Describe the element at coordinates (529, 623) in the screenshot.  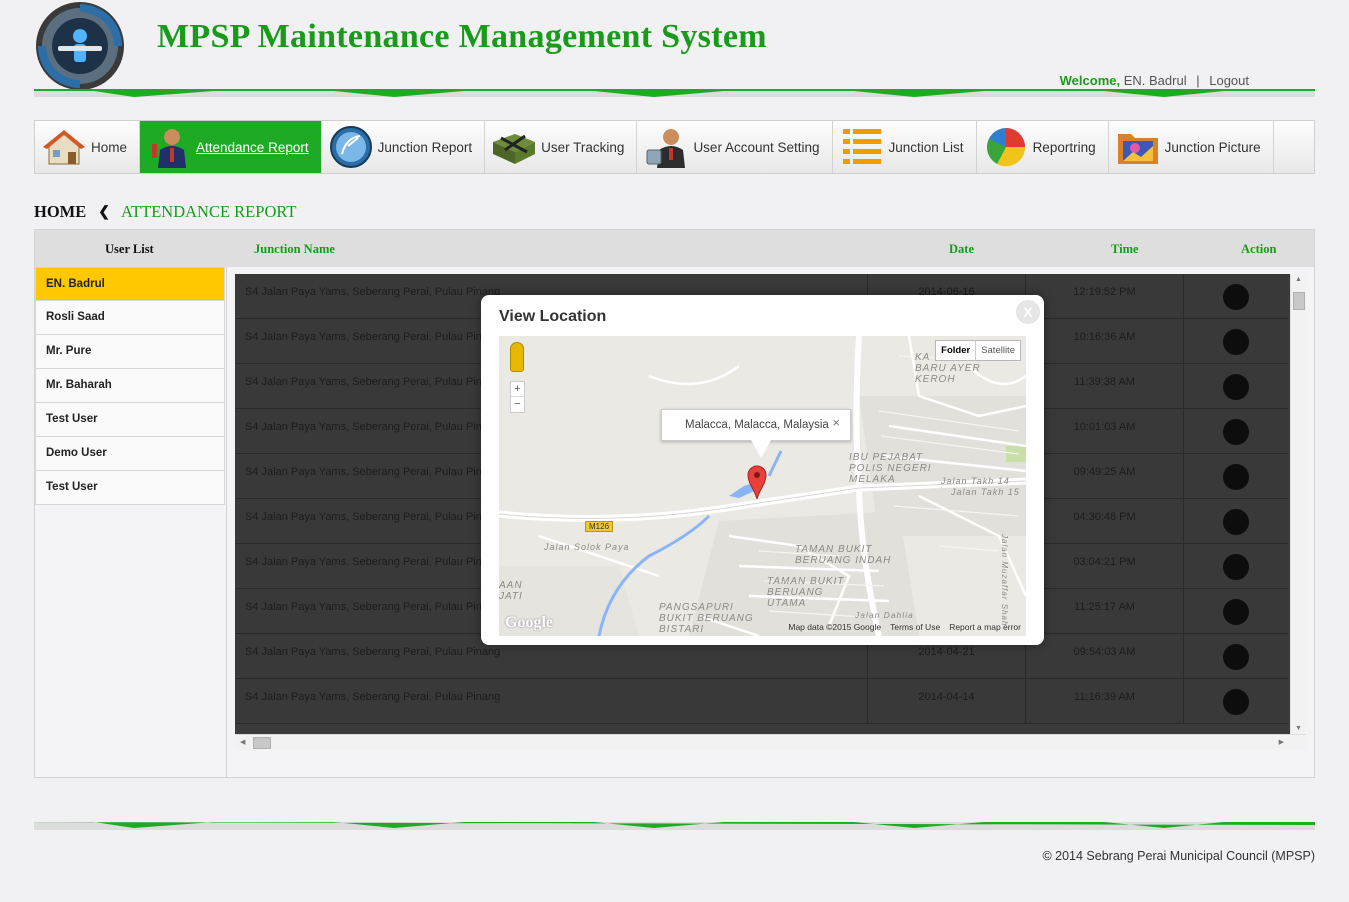
I see `google-logo: Google` at that location.